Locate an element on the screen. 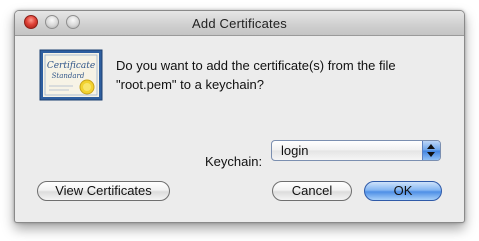 The height and width of the screenshot is (241, 479). certificate-icon: Certificate Standard is located at coordinates (71, 75).